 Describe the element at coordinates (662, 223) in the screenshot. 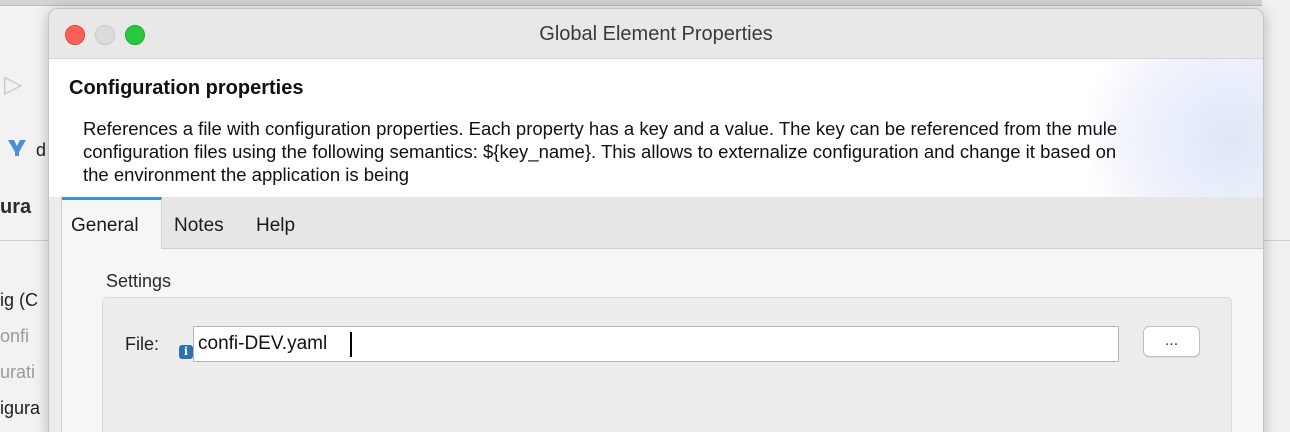

I see `tab-bar: General Notes Help` at that location.